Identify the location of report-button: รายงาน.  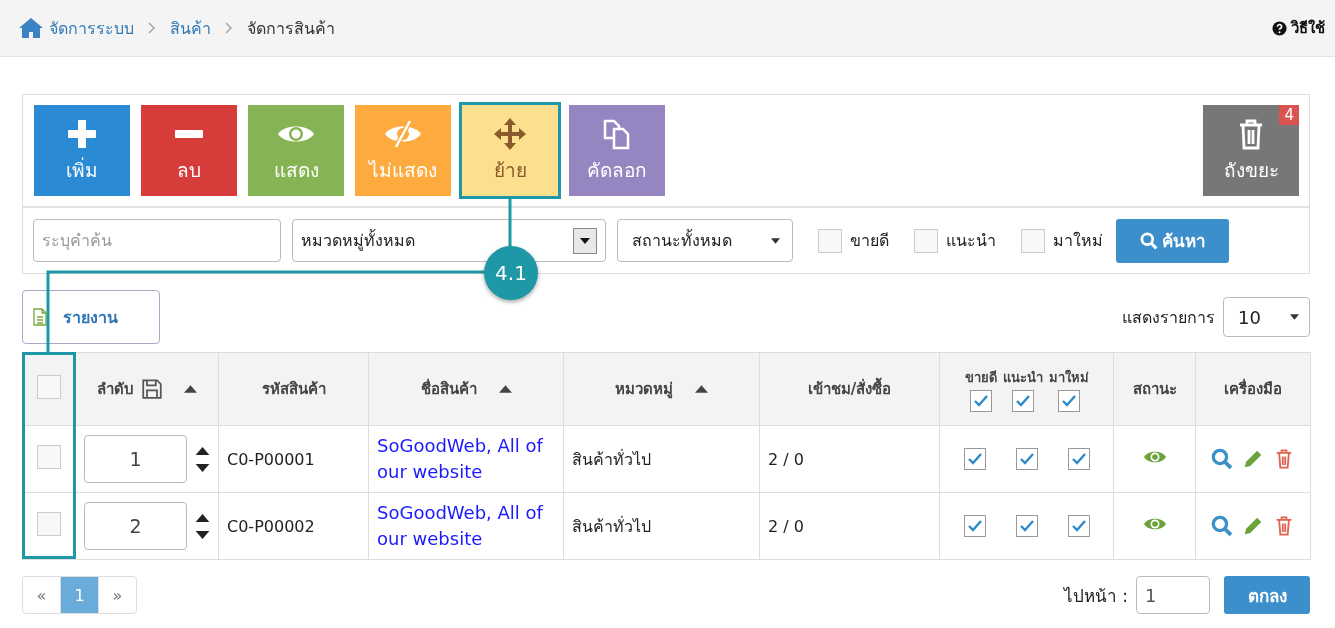
(91, 317).